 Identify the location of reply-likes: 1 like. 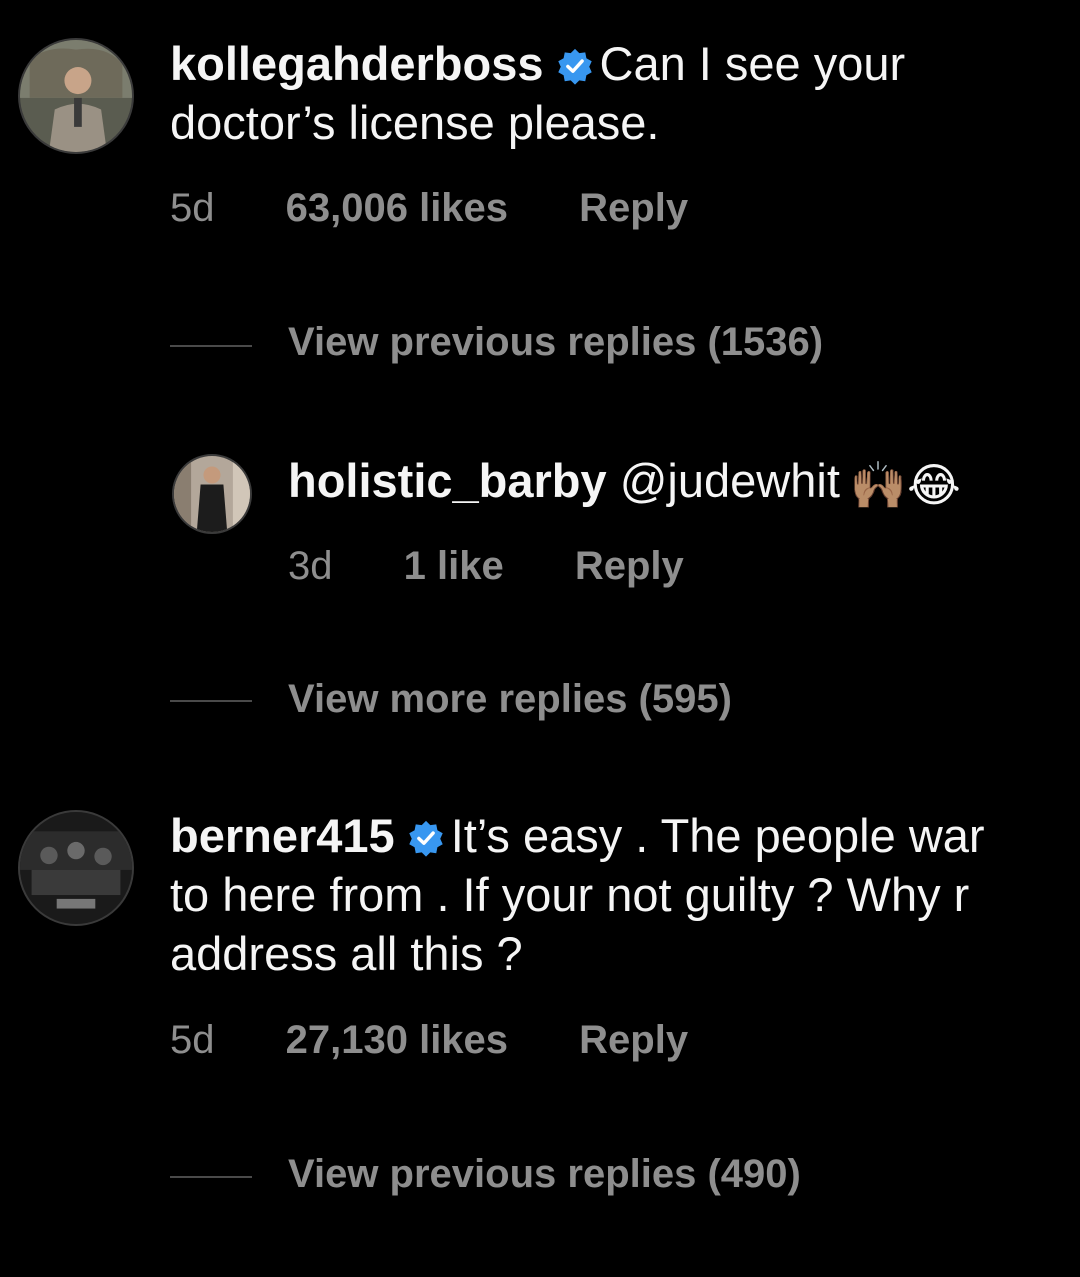
(454, 566).